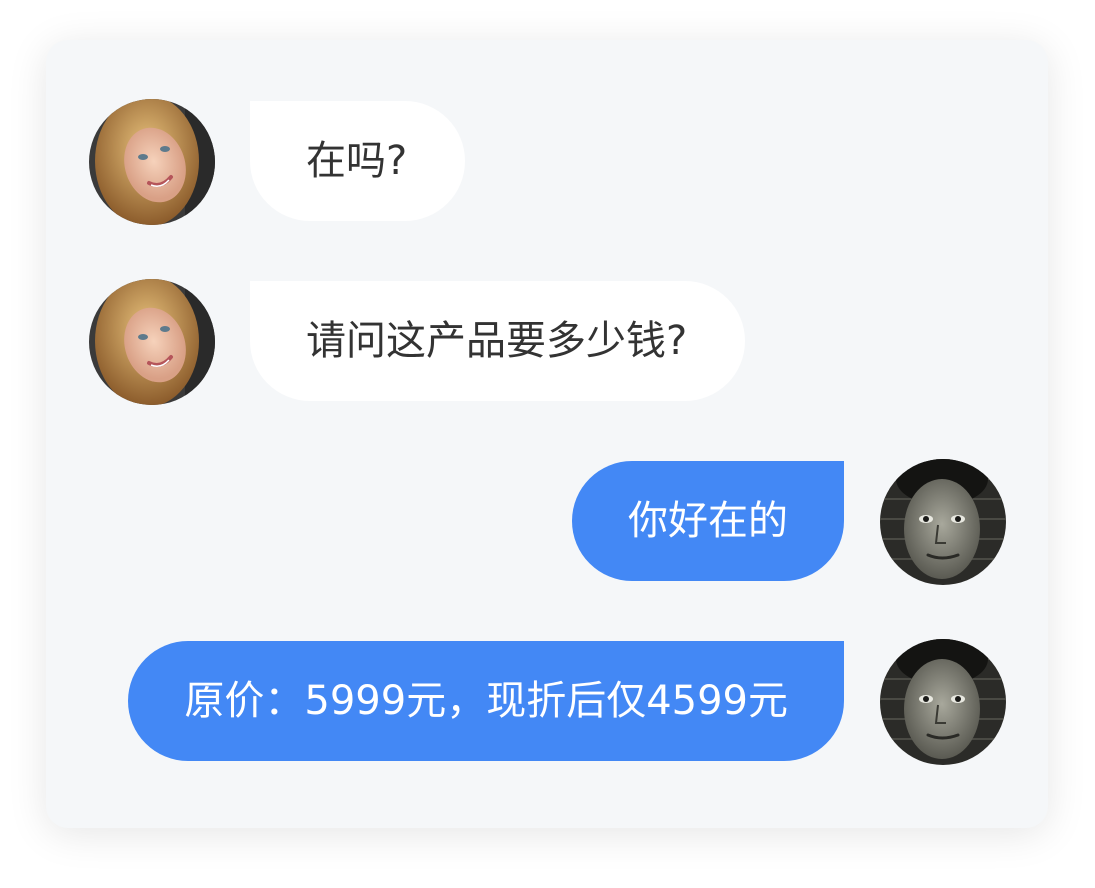 The image size is (1095, 888). What do you see at coordinates (498, 341) in the screenshot?
I see `message-bubble-incoming: 请问这产品要多少钱?` at bounding box center [498, 341].